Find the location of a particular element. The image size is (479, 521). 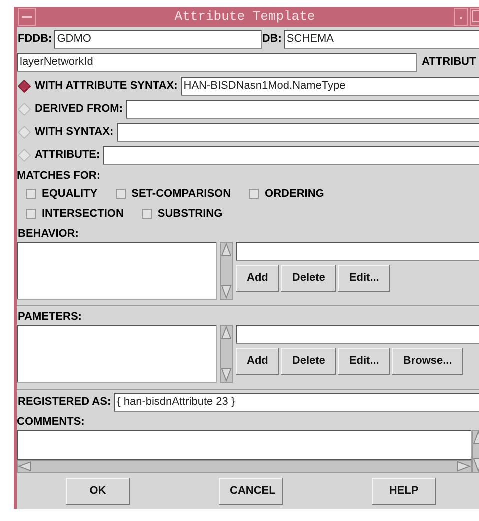

input-field: layerNetworkId is located at coordinates (217, 62).